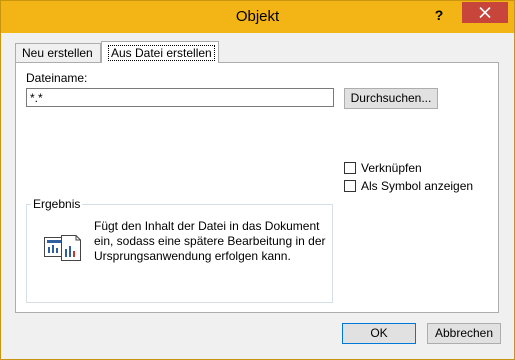  What do you see at coordinates (57, 78) in the screenshot?
I see `filename-label: Dateiname:` at bounding box center [57, 78].